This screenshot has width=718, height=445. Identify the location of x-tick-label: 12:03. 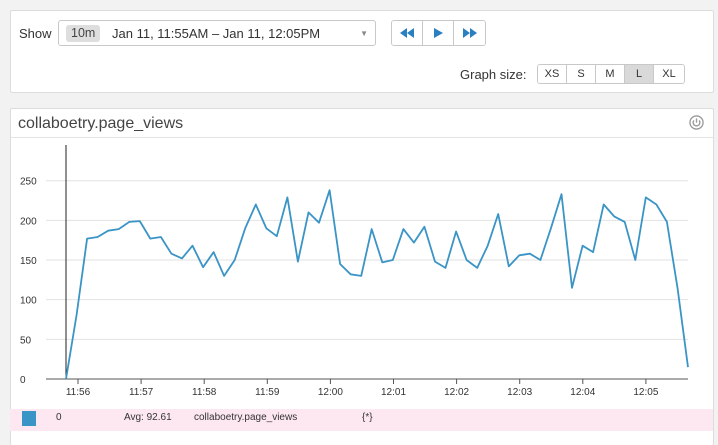
(519, 392).